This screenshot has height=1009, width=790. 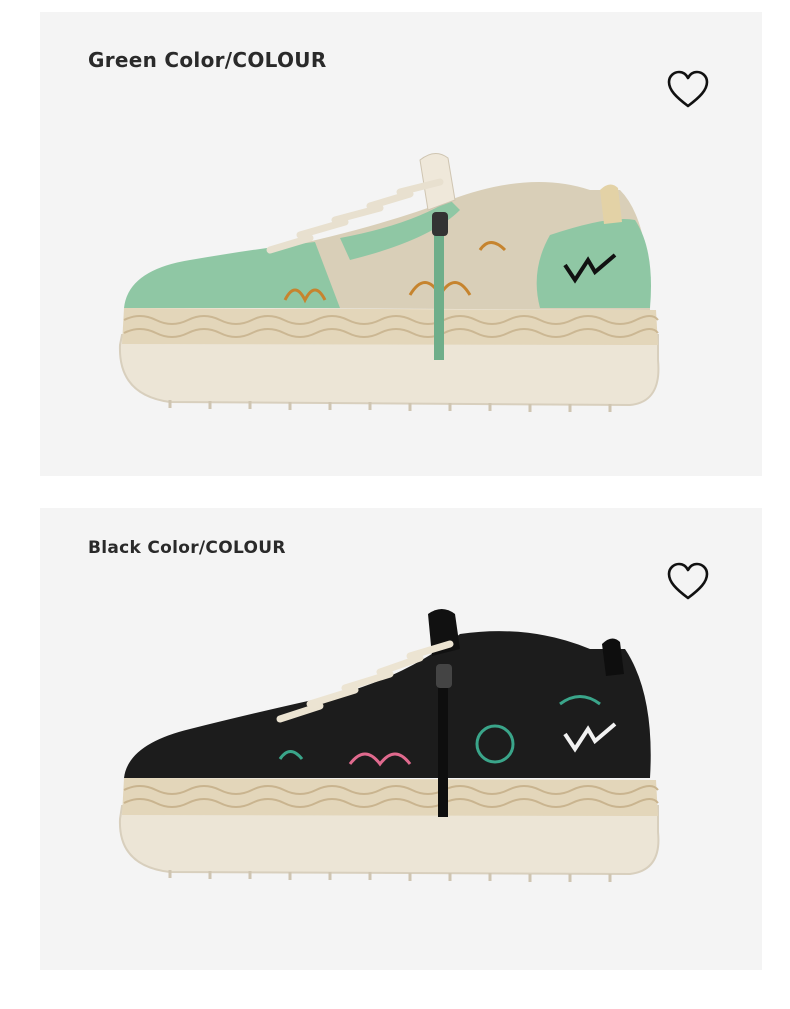 I want to click on color-label: Green Color/COLOUR, so click(x=207, y=60).